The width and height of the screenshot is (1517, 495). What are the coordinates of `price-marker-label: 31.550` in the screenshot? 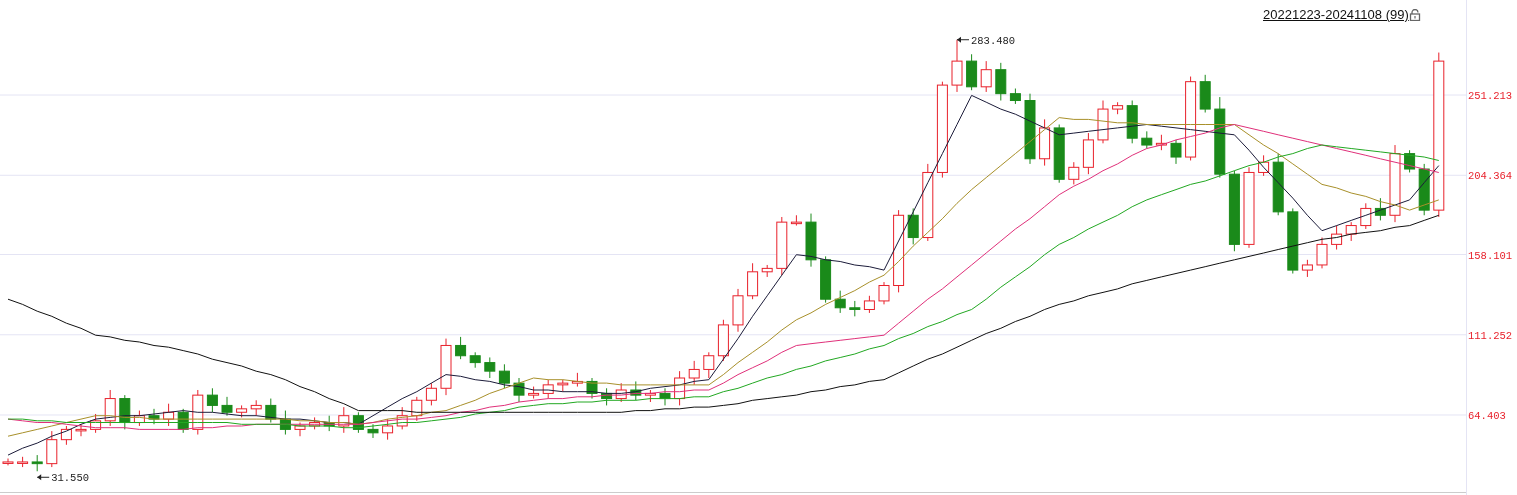 It's located at (70, 478).